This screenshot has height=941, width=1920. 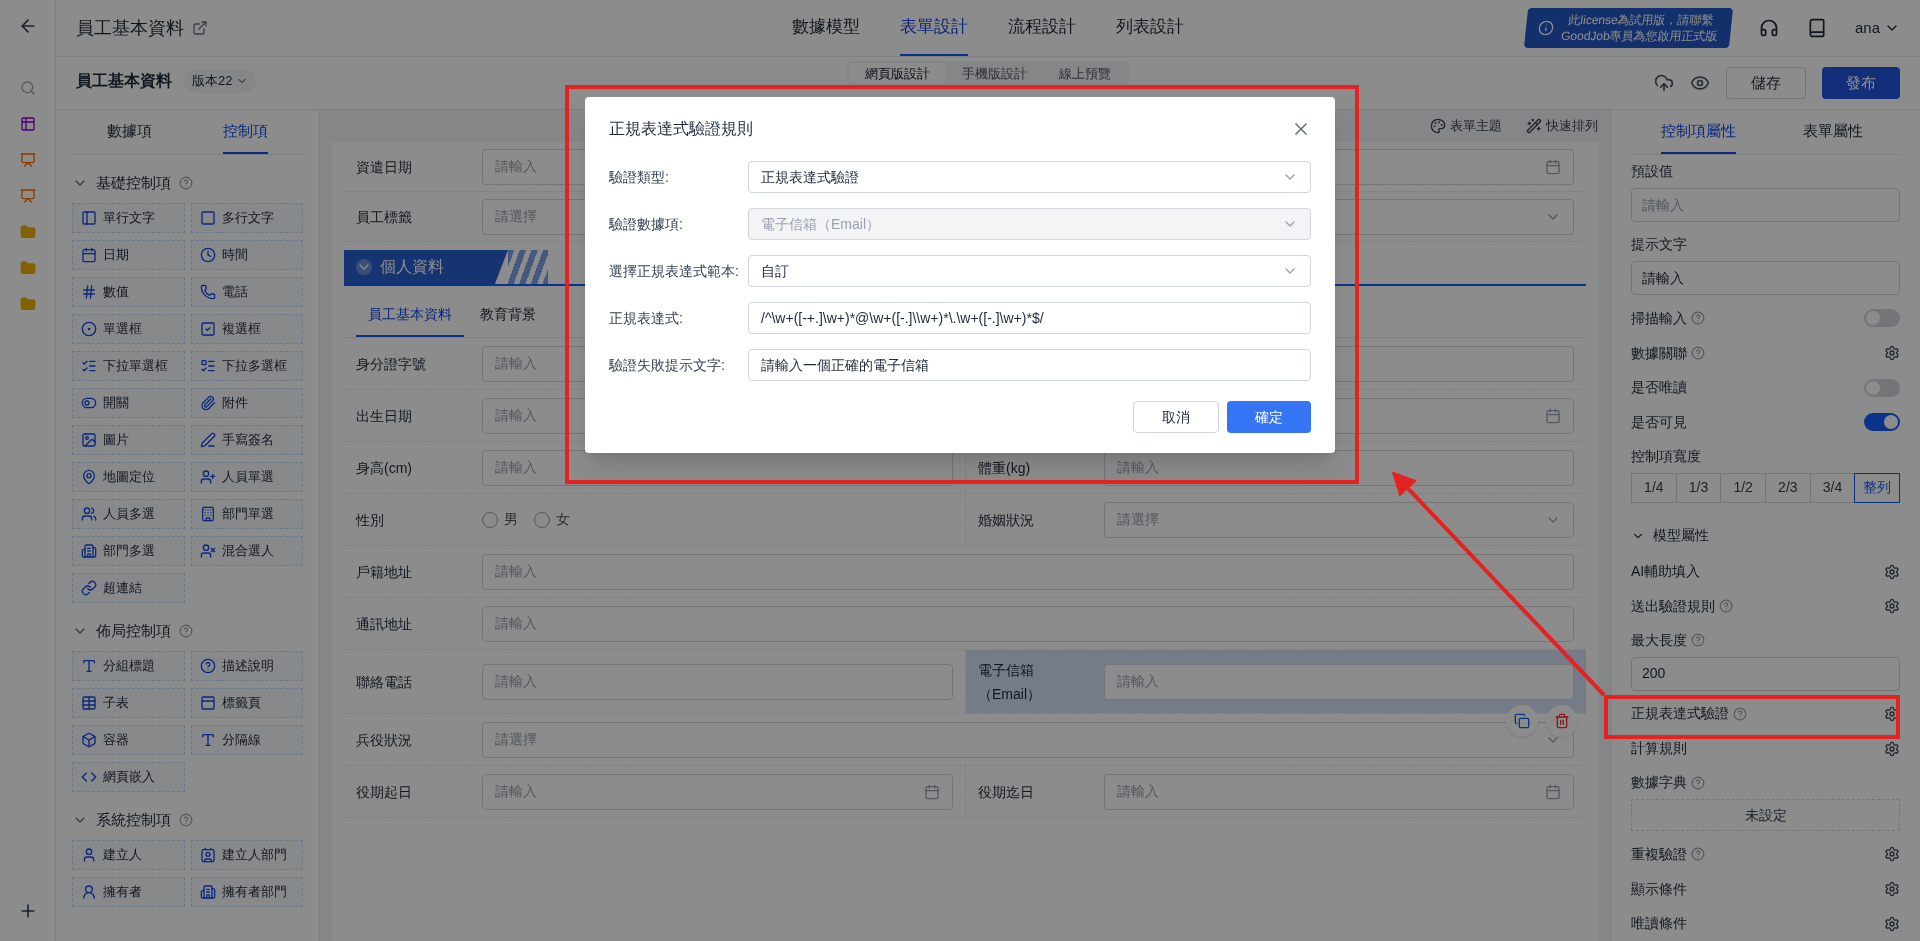 What do you see at coordinates (1150, 28) in the screenshot?
I see `nav-tab: 列表設計` at bounding box center [1150, 28].